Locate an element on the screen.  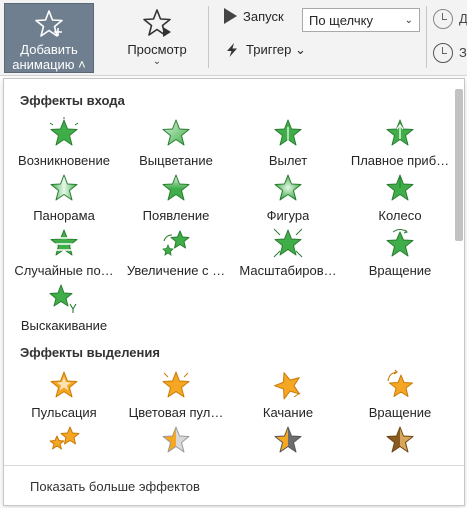
start-row: Запуск is located at coordinates (254, 16).